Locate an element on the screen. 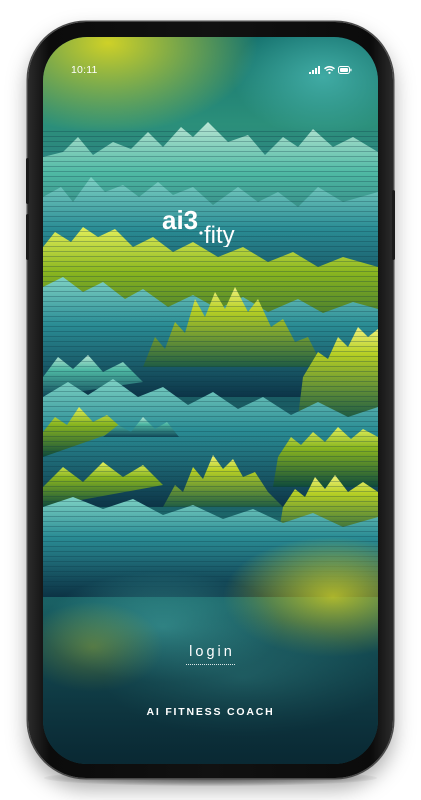 This screenshot has width=421, height=800. login-label: login is located at coordinates (210, 654).